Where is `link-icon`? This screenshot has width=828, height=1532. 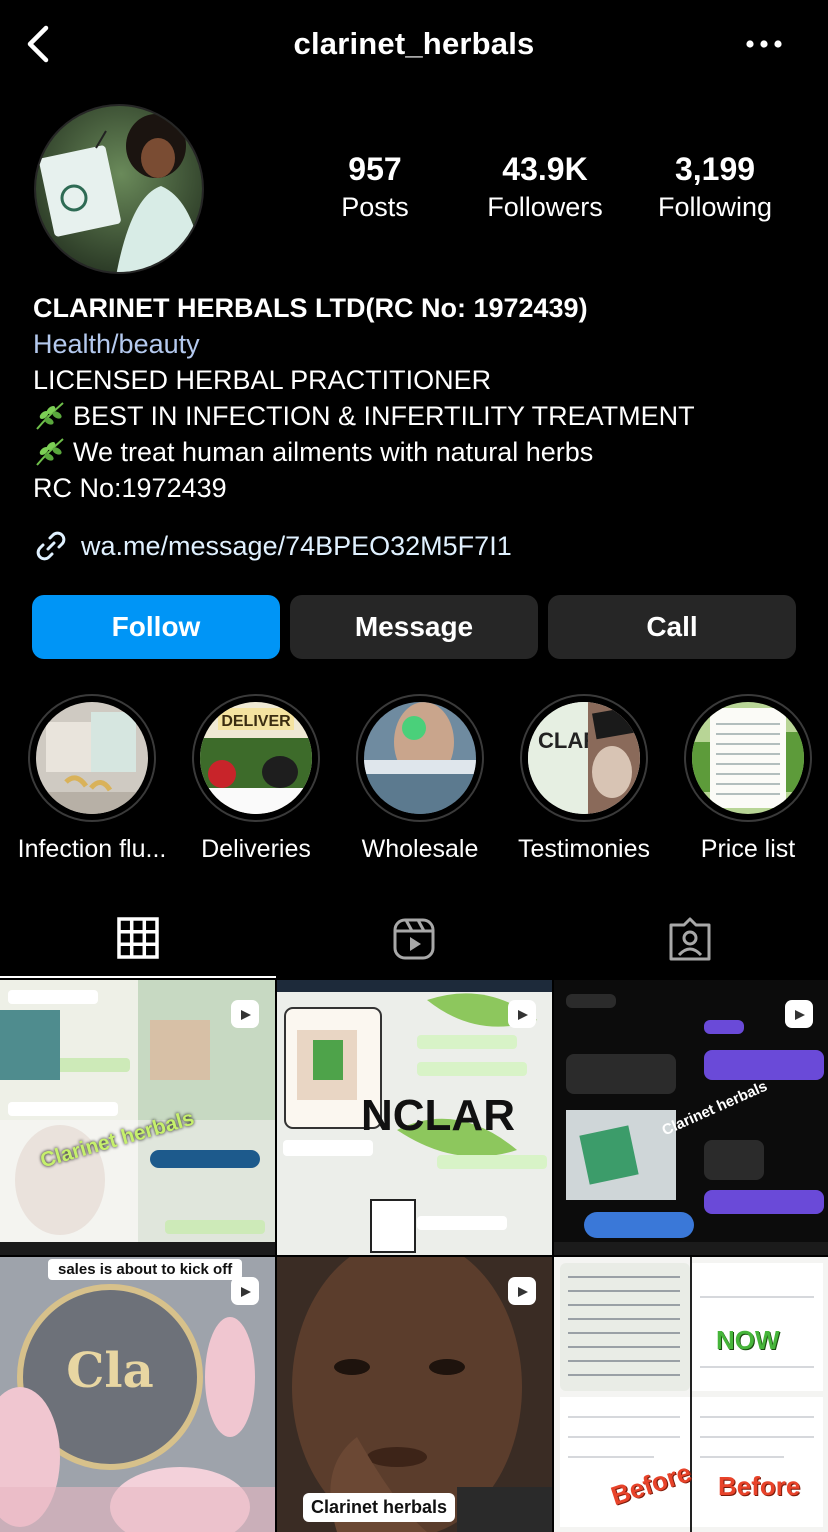
link-icon is located at coordinates (51, 546).